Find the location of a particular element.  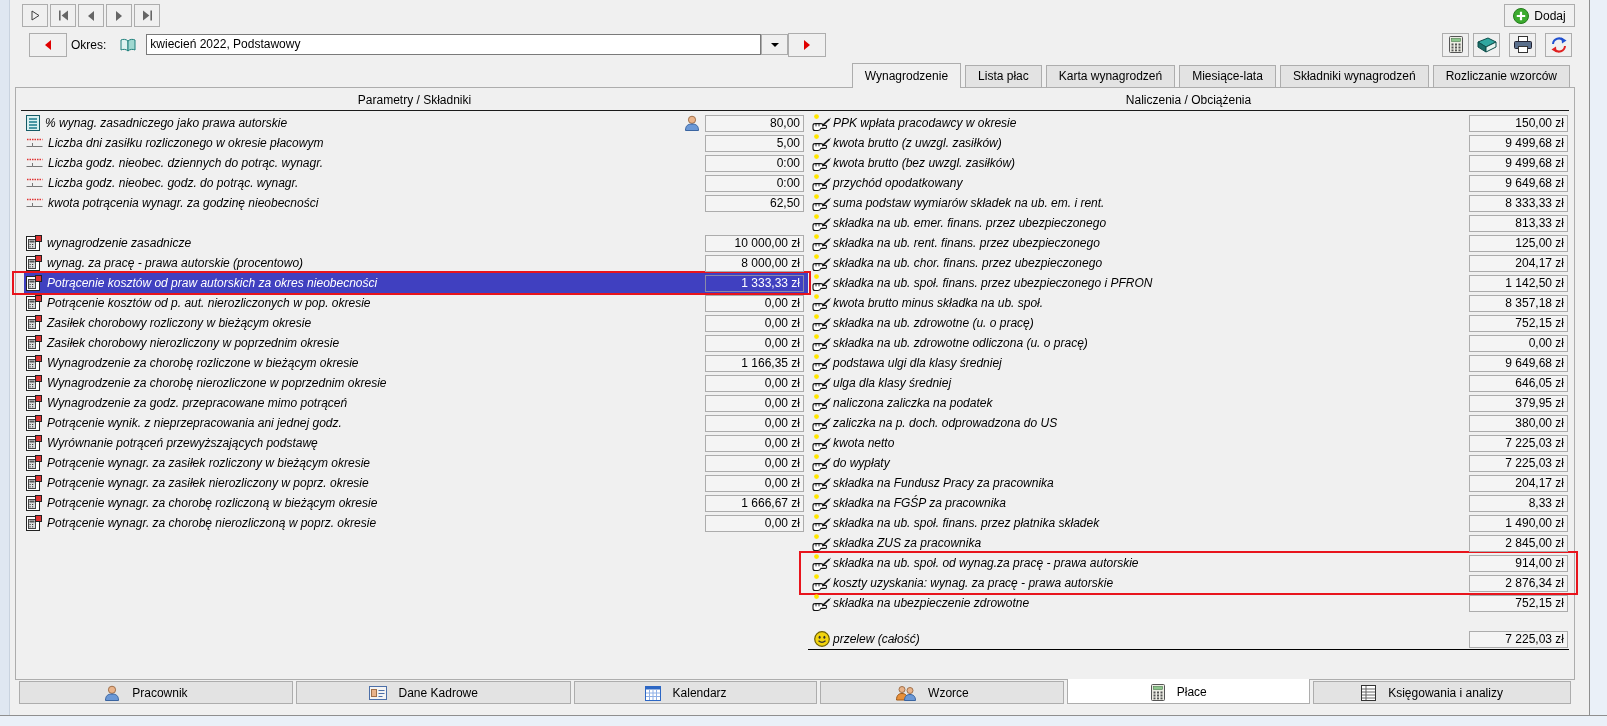

module-tab: Kalendarz is located at coordinates (695, 692).